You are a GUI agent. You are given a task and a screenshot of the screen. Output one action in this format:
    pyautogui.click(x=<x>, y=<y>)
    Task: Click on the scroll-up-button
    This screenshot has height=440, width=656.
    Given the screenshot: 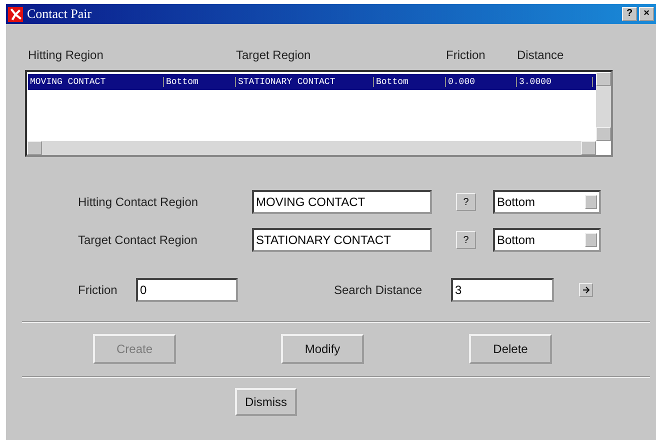 What is the action you would take?
    pyautogui.click(x=603, y=79)
    